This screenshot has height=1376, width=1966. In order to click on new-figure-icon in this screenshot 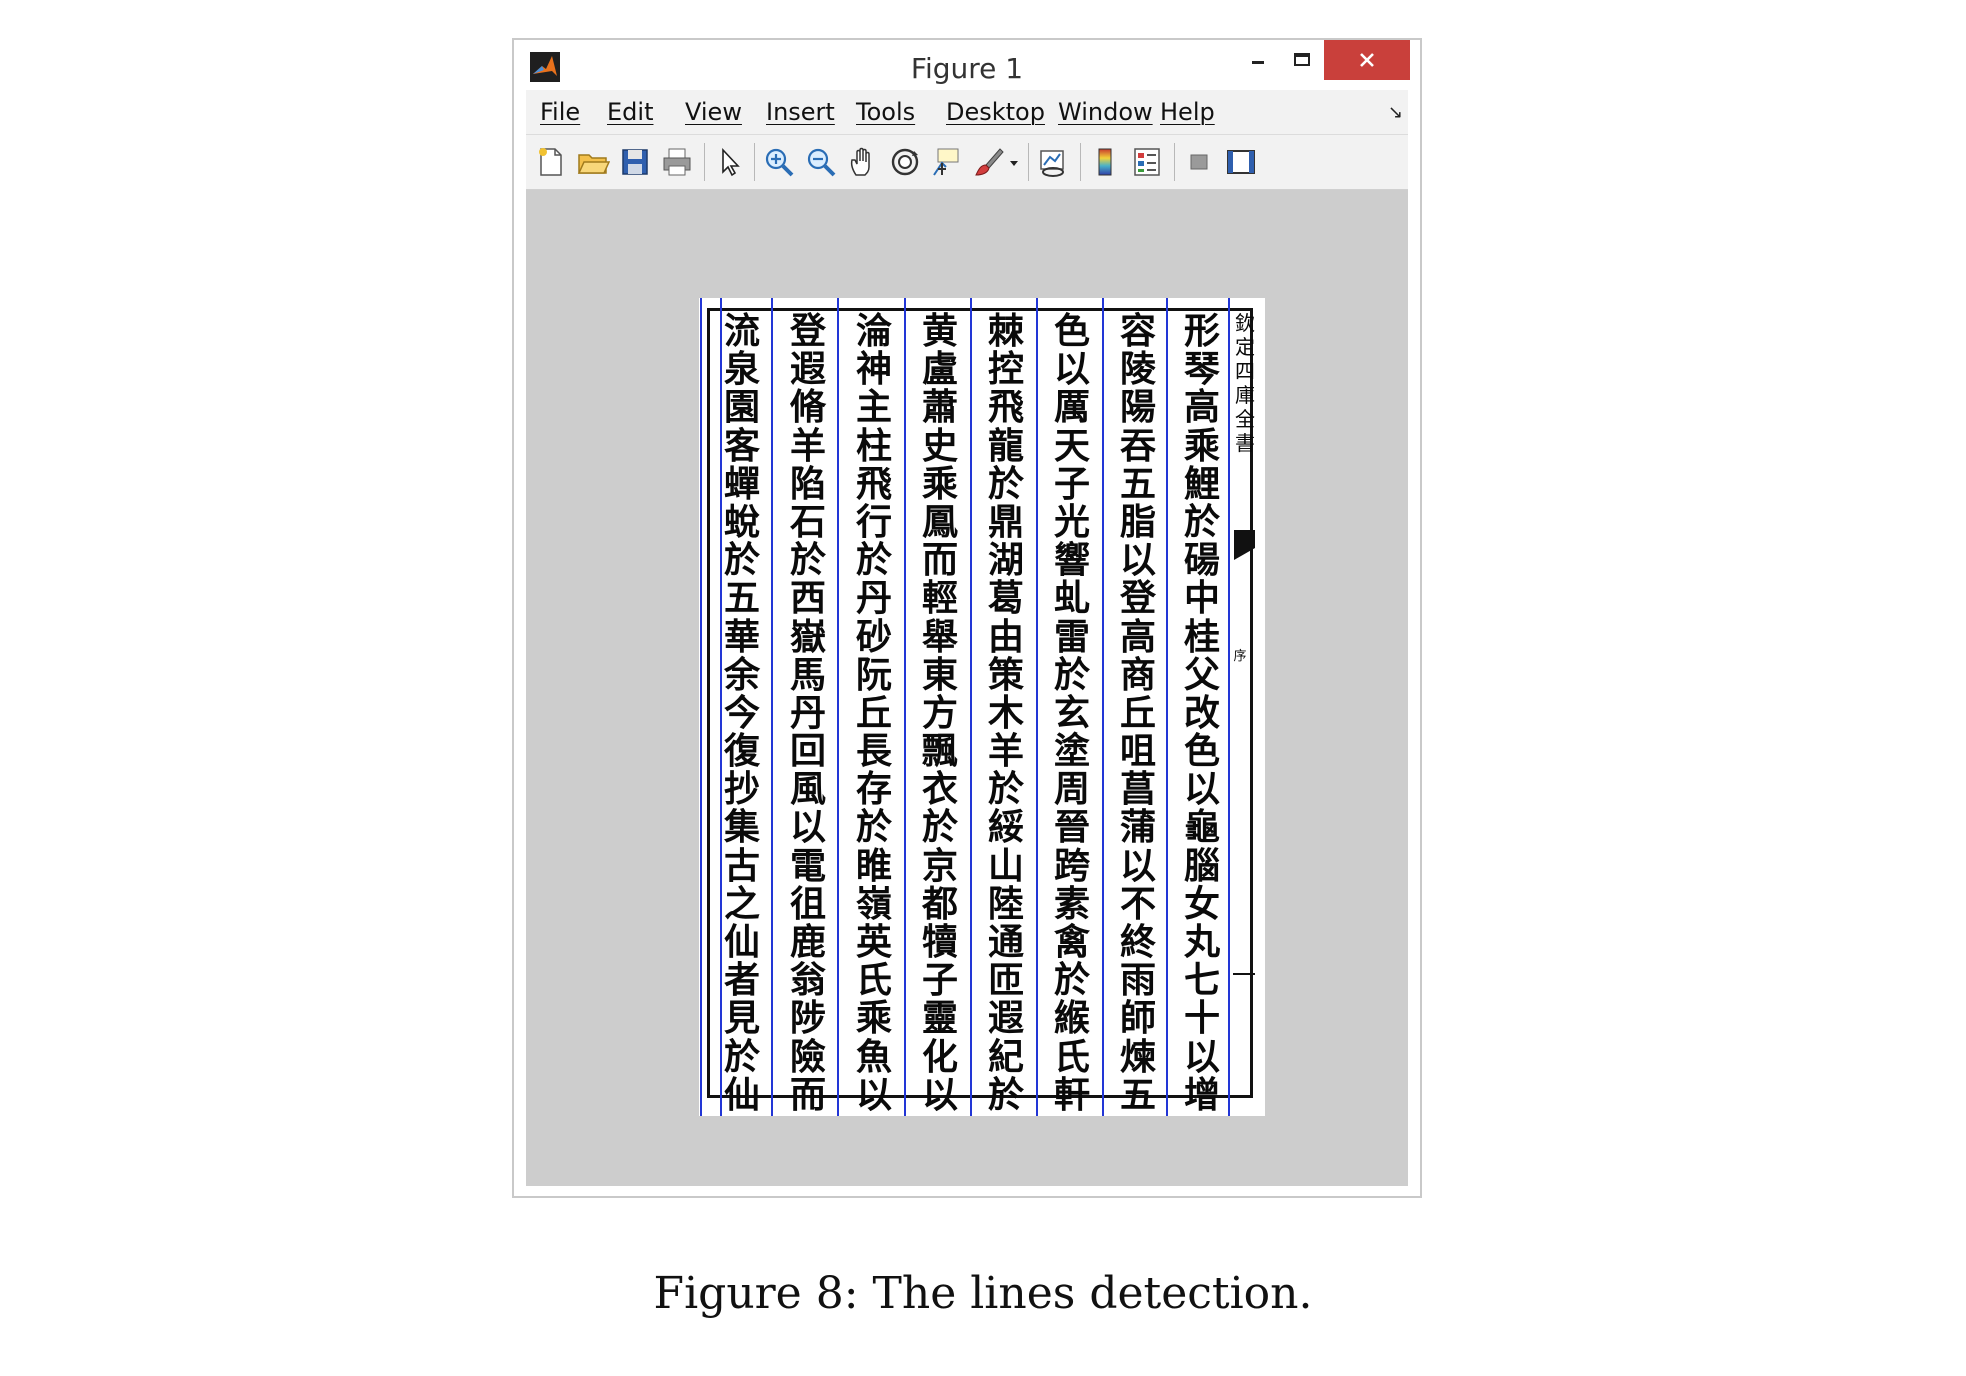, I will do `click(551, 162)`.